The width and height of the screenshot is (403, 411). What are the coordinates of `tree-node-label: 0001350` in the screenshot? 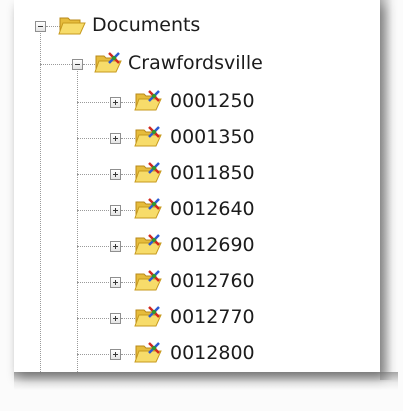 It's located at (212, 137).